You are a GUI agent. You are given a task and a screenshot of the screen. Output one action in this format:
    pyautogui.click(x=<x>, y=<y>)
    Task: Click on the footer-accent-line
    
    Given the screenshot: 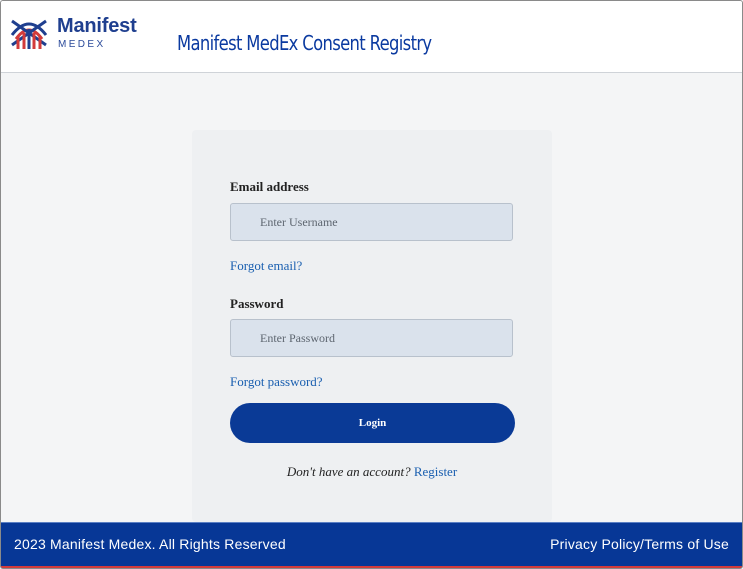 What is the action you would take?
    pyautogui.click(x=371, y=567)
    